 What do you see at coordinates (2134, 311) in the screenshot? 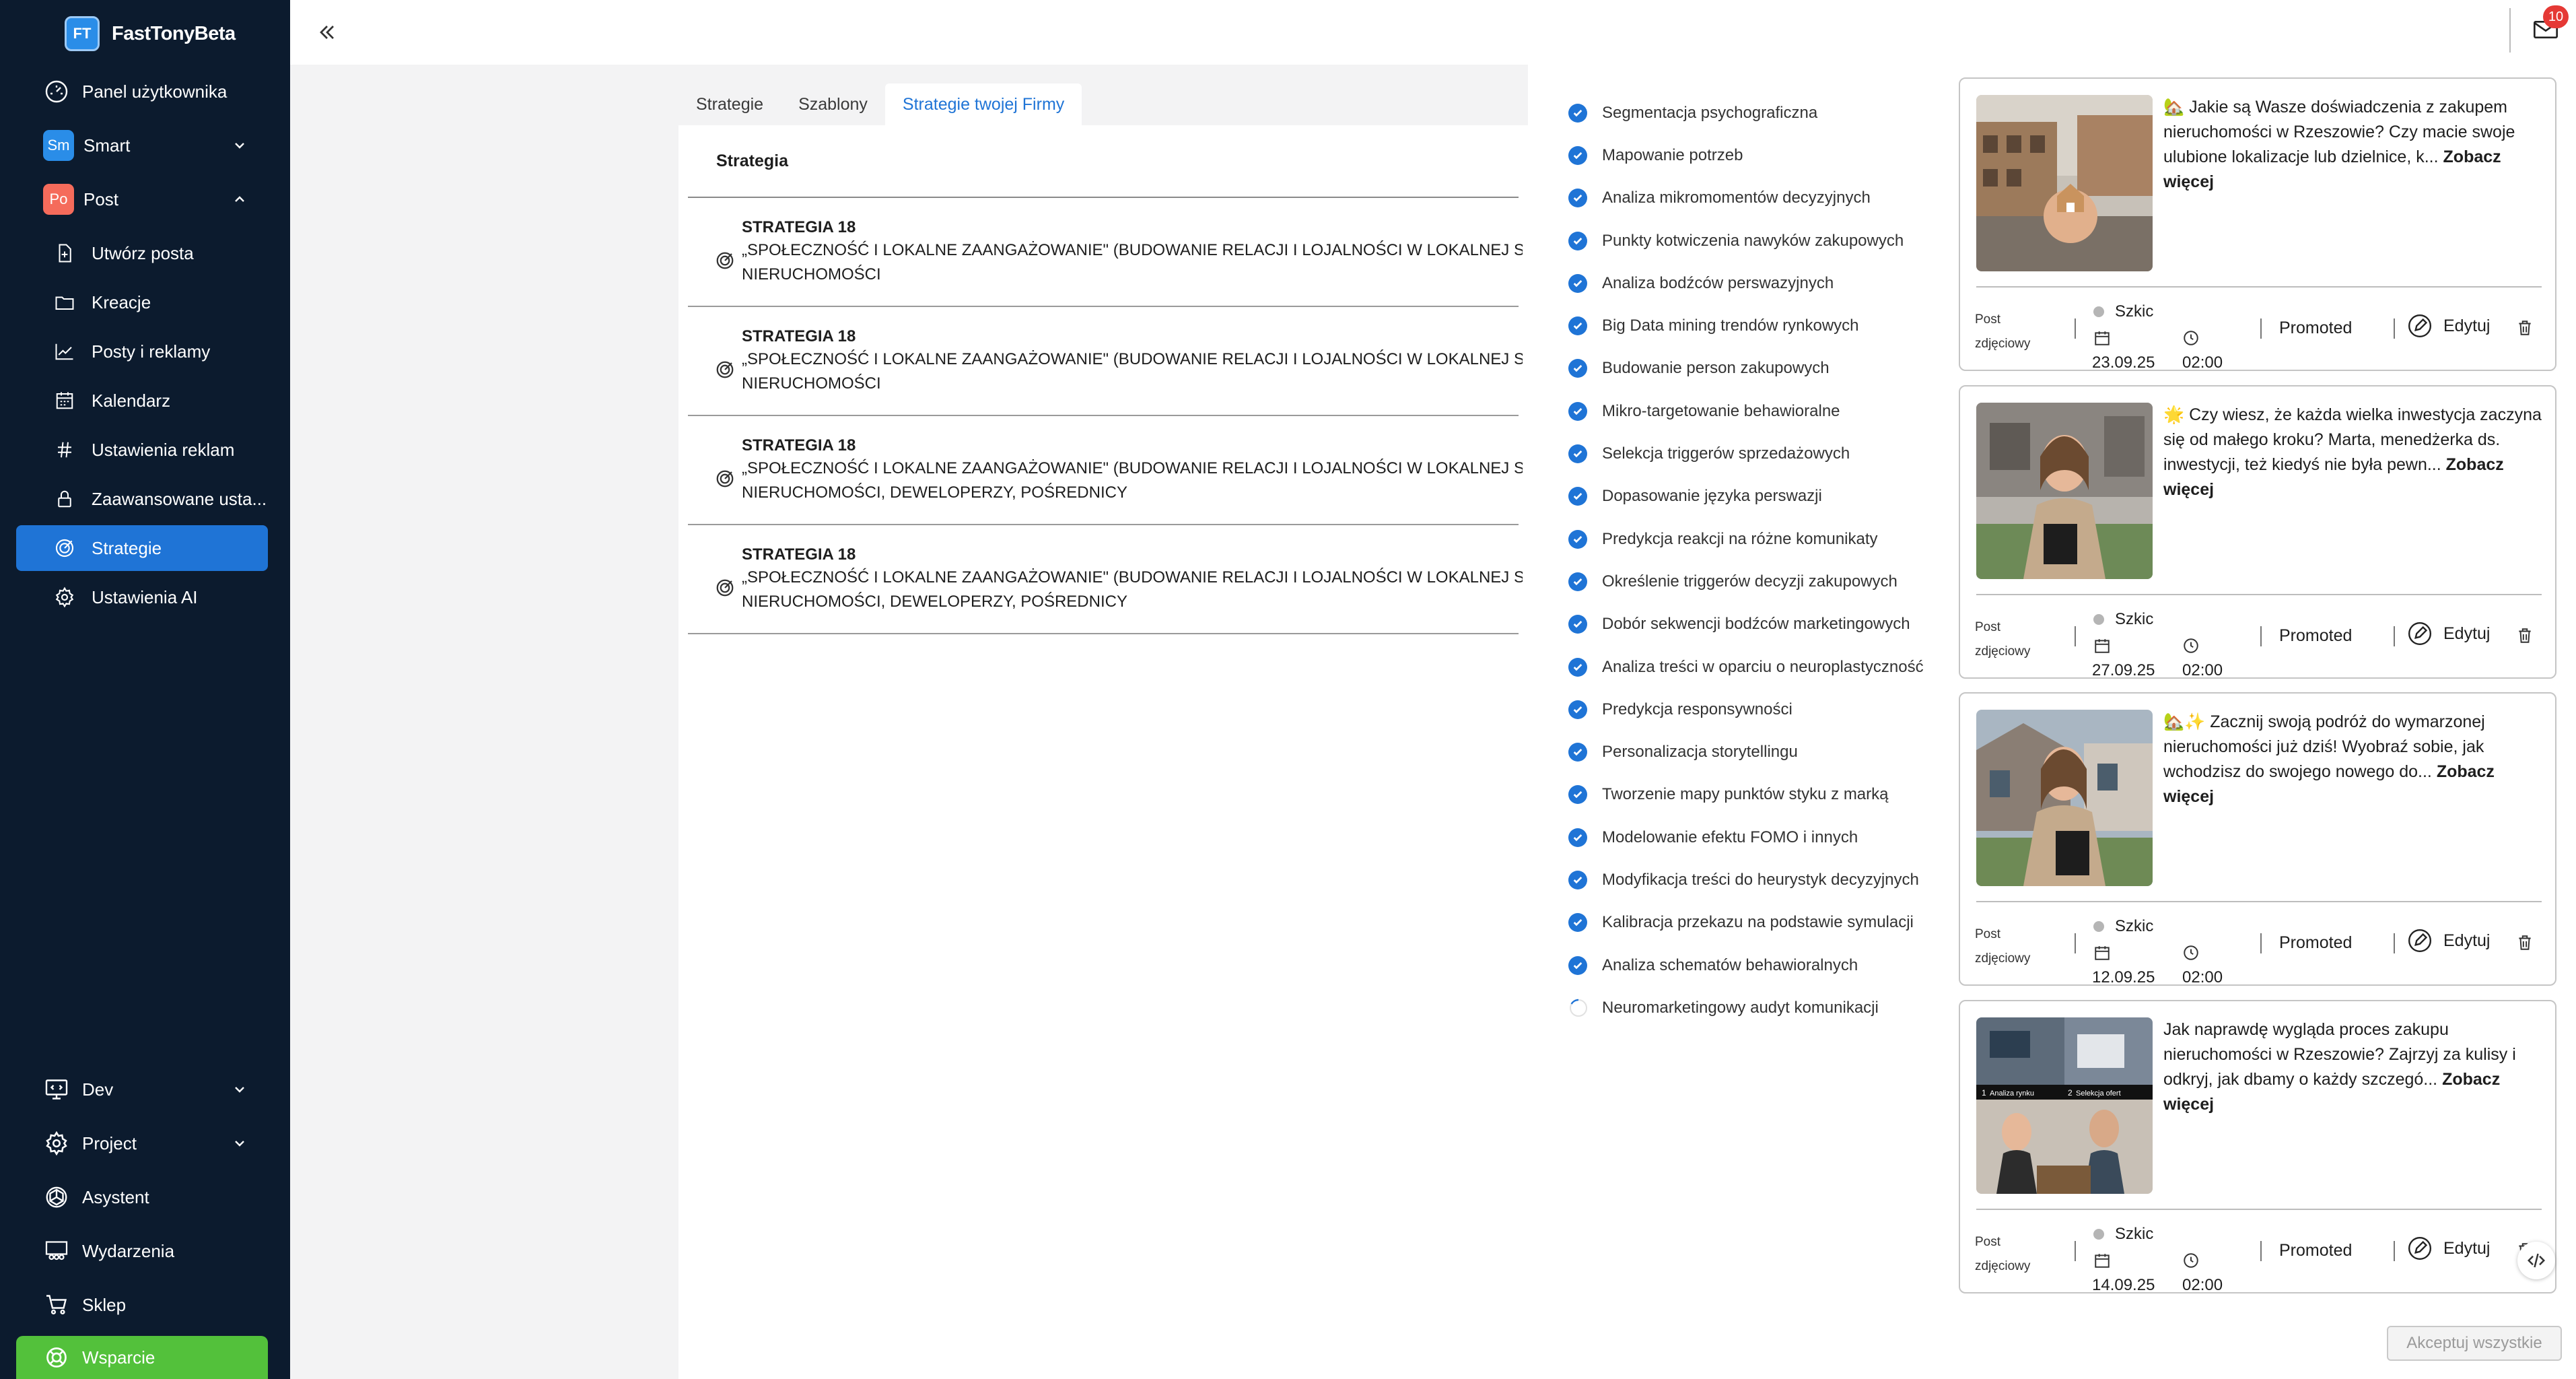
I see `status-label: Szkic` at bounding box center [2134, 311].